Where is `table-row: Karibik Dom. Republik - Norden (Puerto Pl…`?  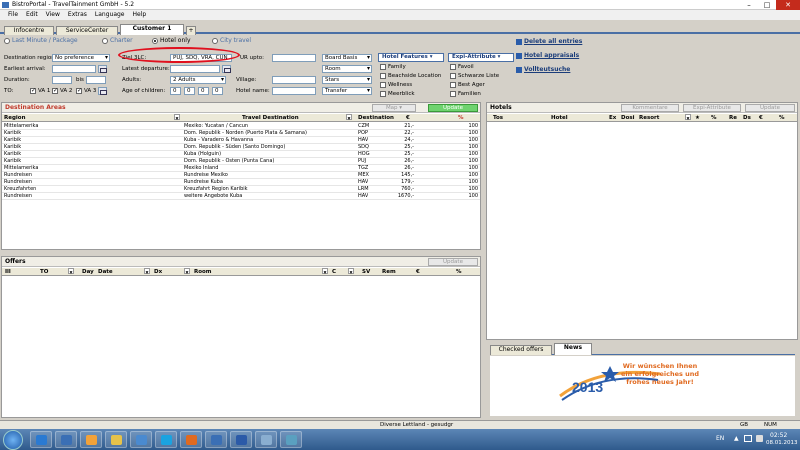
table-row: Karibik Dom. Republik - Norden (Puerto Pl… is located at coordinates (241, 133).